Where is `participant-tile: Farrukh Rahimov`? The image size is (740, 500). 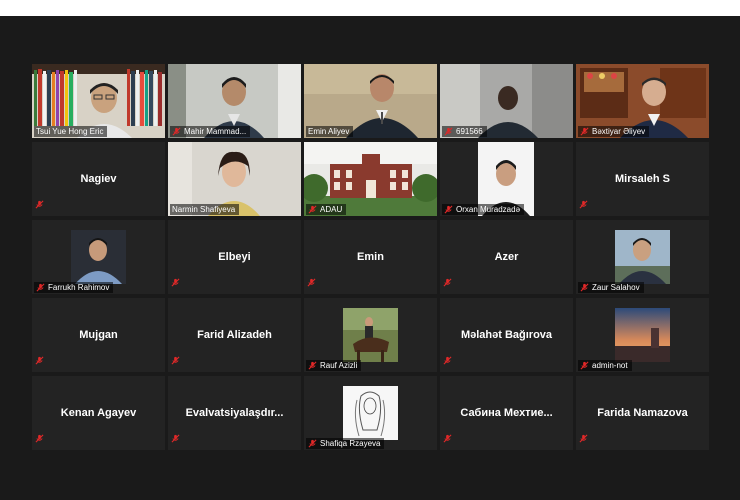
participant-tile: Farrukh Rahimov is located at coordinates (98, 257).